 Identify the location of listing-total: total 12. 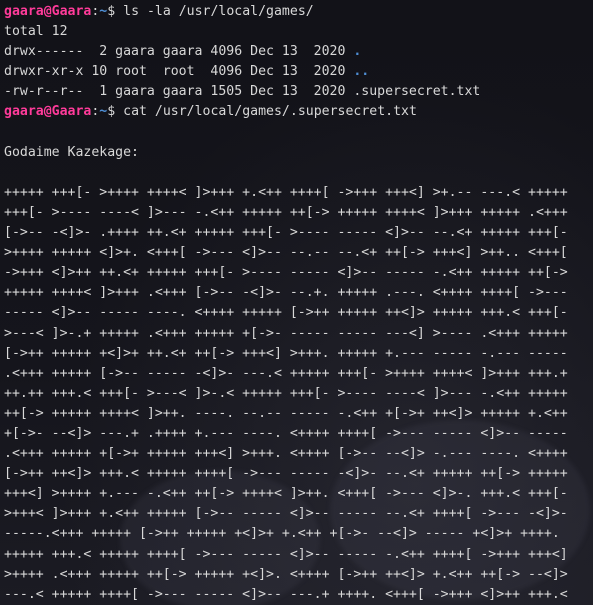
(36, 32).